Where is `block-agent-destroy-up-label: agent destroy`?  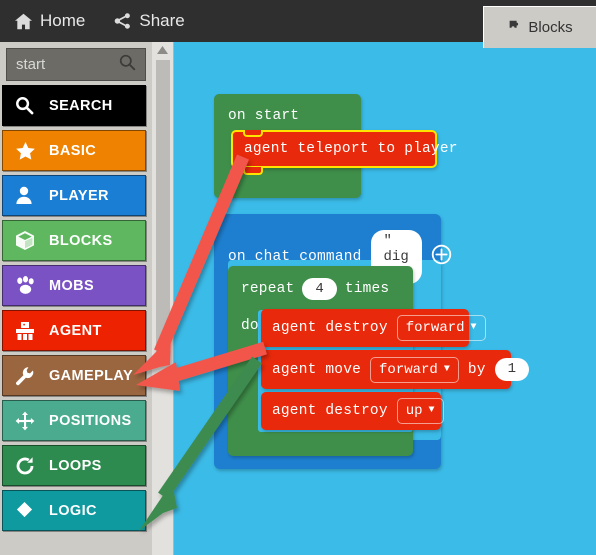
block-agent-destroy-up-label: agent destroy is located at coordinates (330, 411).